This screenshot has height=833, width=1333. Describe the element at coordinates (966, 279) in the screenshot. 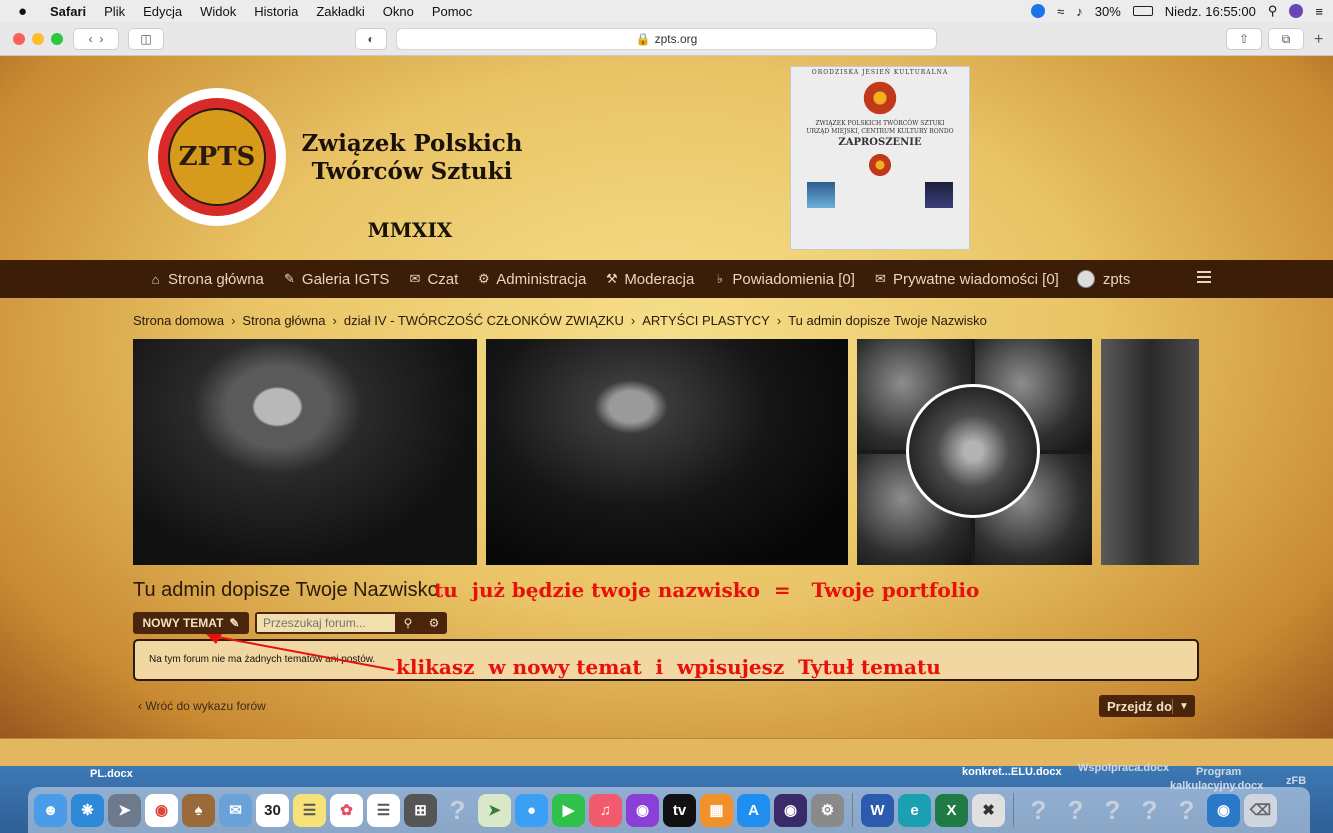

I see `nav-private-messages: ✉ Prywatne wiadomości [0]` at that location.